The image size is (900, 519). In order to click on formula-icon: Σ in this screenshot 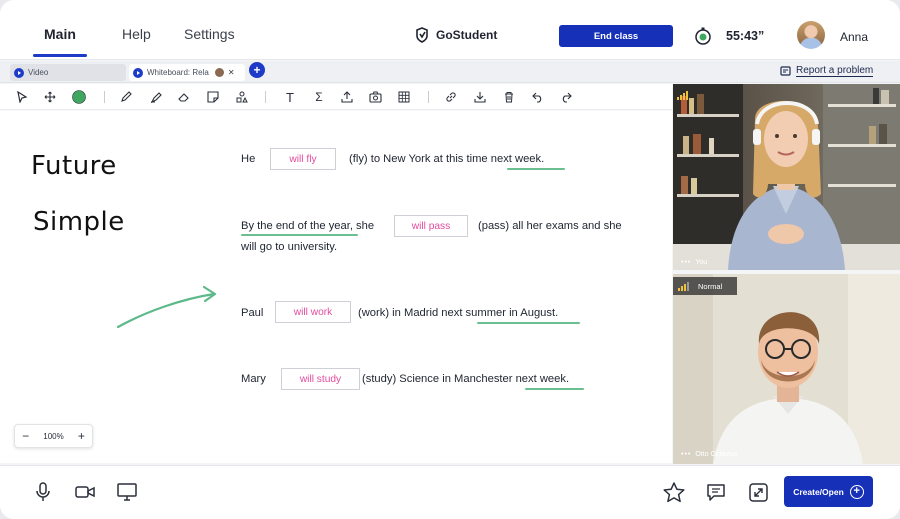, I will do `click(319, 97)`.